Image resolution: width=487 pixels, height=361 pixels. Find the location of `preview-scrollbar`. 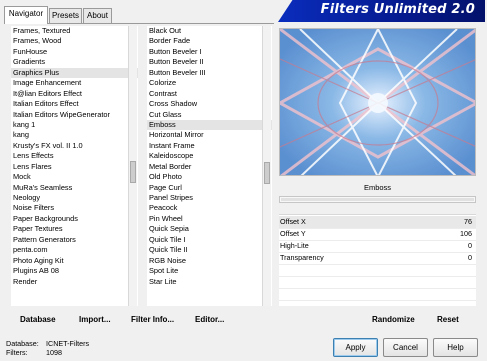

preview-scrollbar is located at coordinates (377, 199).